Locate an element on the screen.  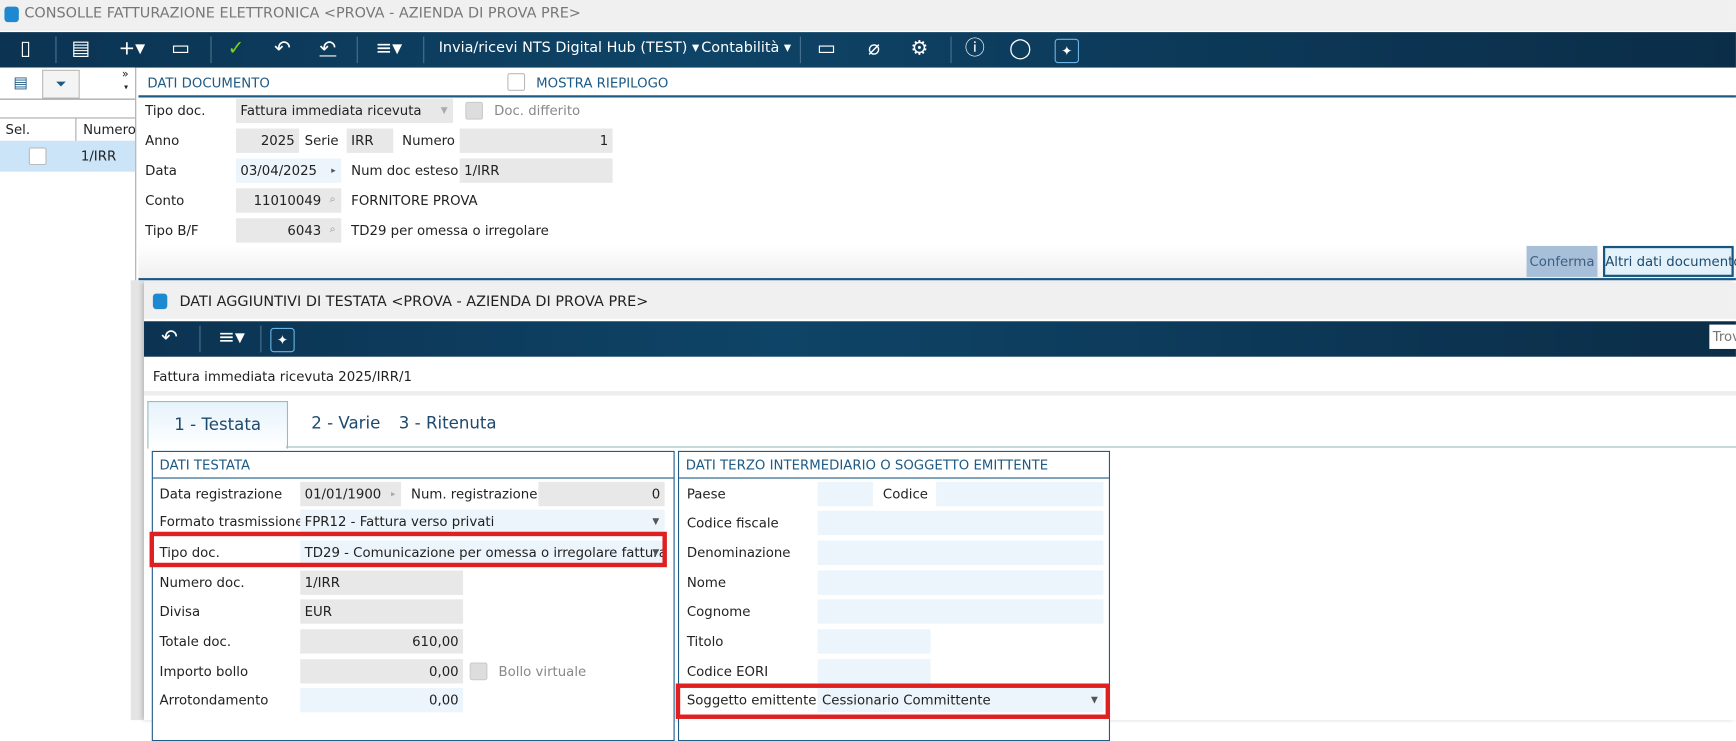
importo-bollo-label: Importo bollo is located at coordinates (204, 671).